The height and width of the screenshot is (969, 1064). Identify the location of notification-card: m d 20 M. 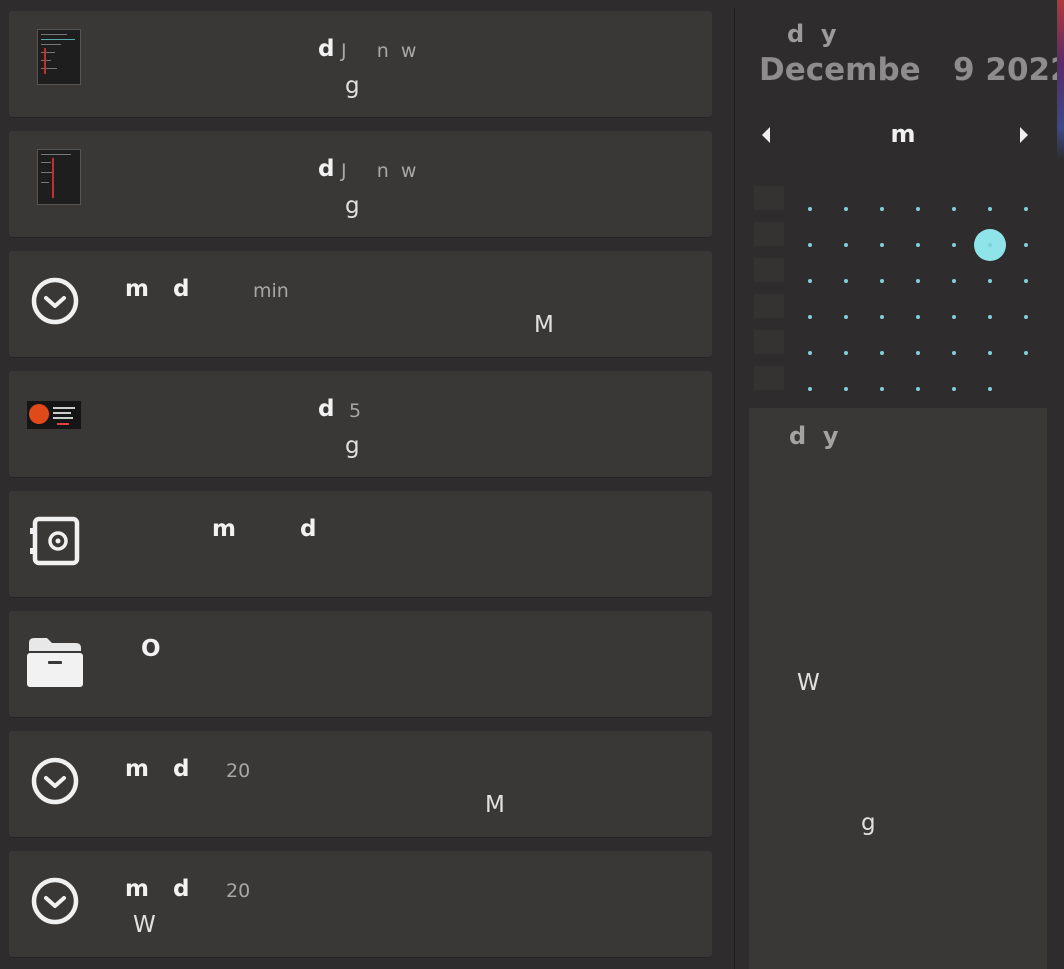
(360, 784).